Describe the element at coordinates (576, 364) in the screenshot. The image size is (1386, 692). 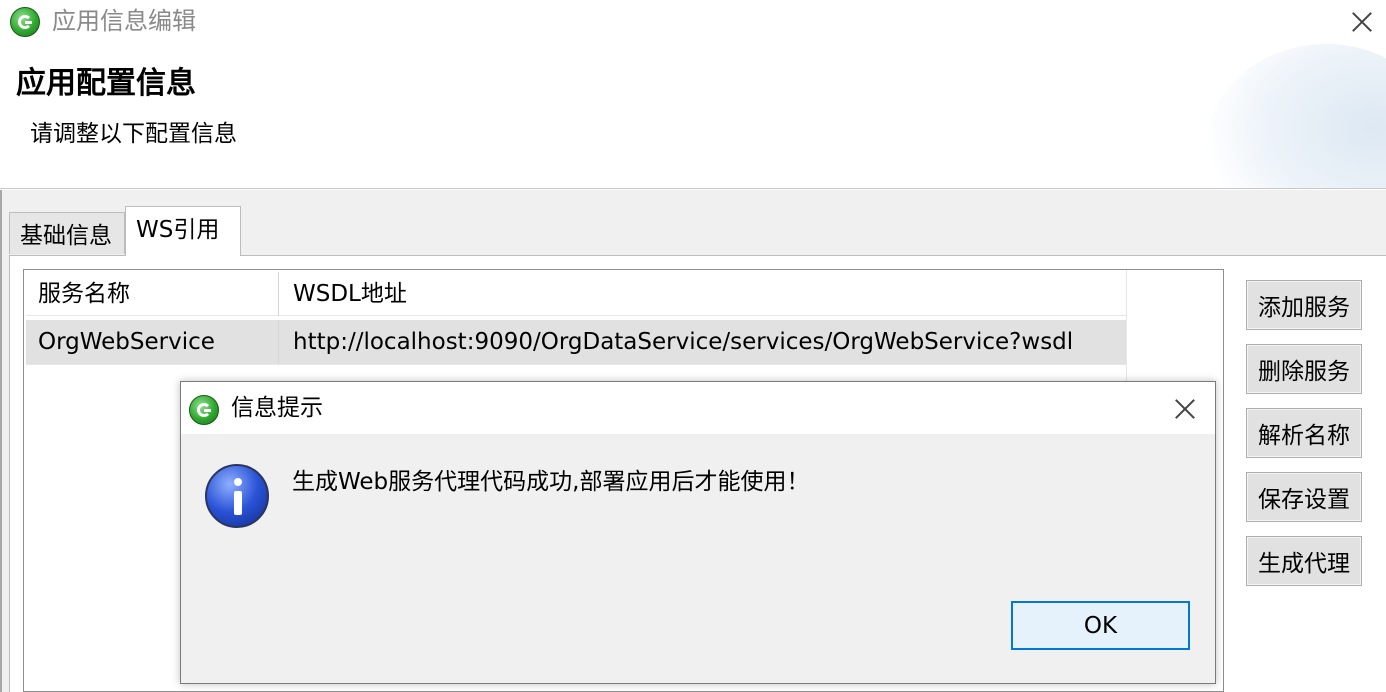
I see `table-gridline` at that location.